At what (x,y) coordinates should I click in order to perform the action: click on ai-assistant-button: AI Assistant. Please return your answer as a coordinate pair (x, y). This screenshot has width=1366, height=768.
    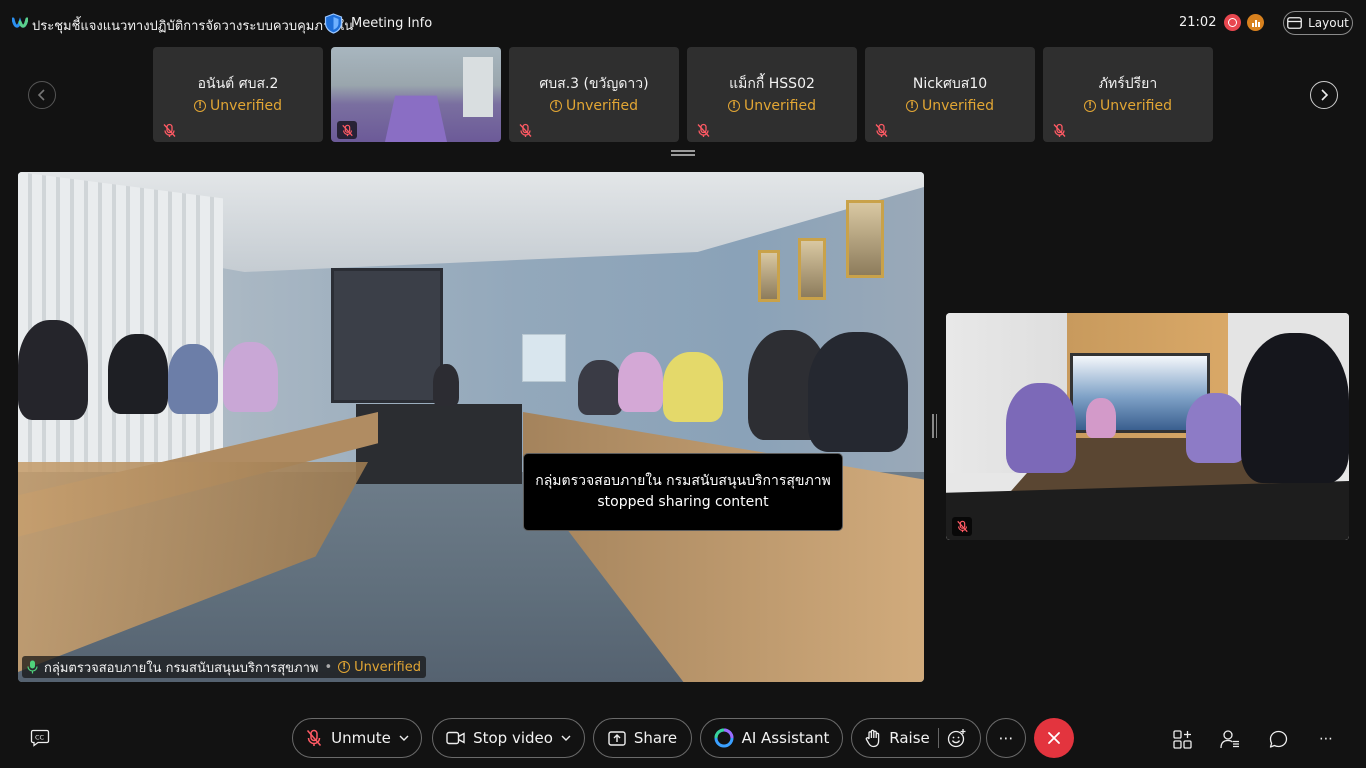
    Looking at the image, I should click on (771, 738).